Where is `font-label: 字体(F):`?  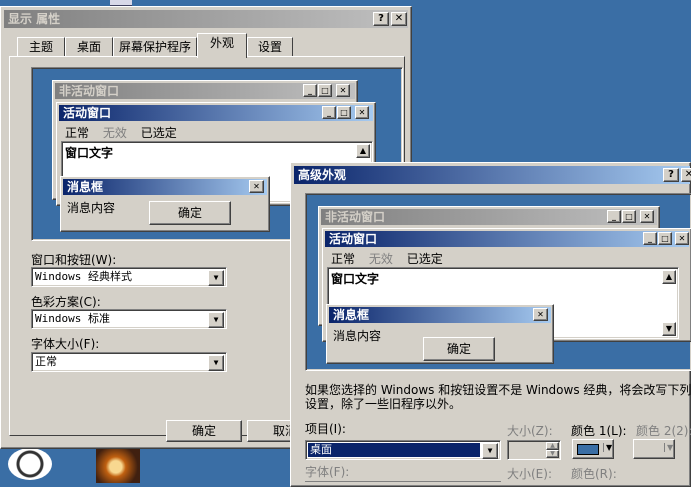
font-label: 字体(F): is located at coordinates (327, 472).